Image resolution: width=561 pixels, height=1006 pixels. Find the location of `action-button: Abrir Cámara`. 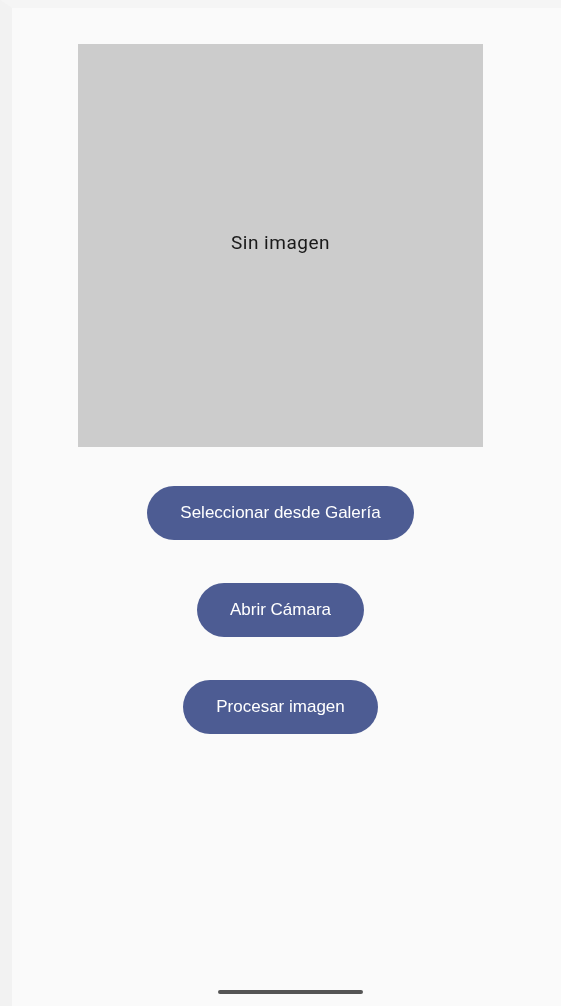

action-button: Abrir Cámara is located at coordinates (280, 610).